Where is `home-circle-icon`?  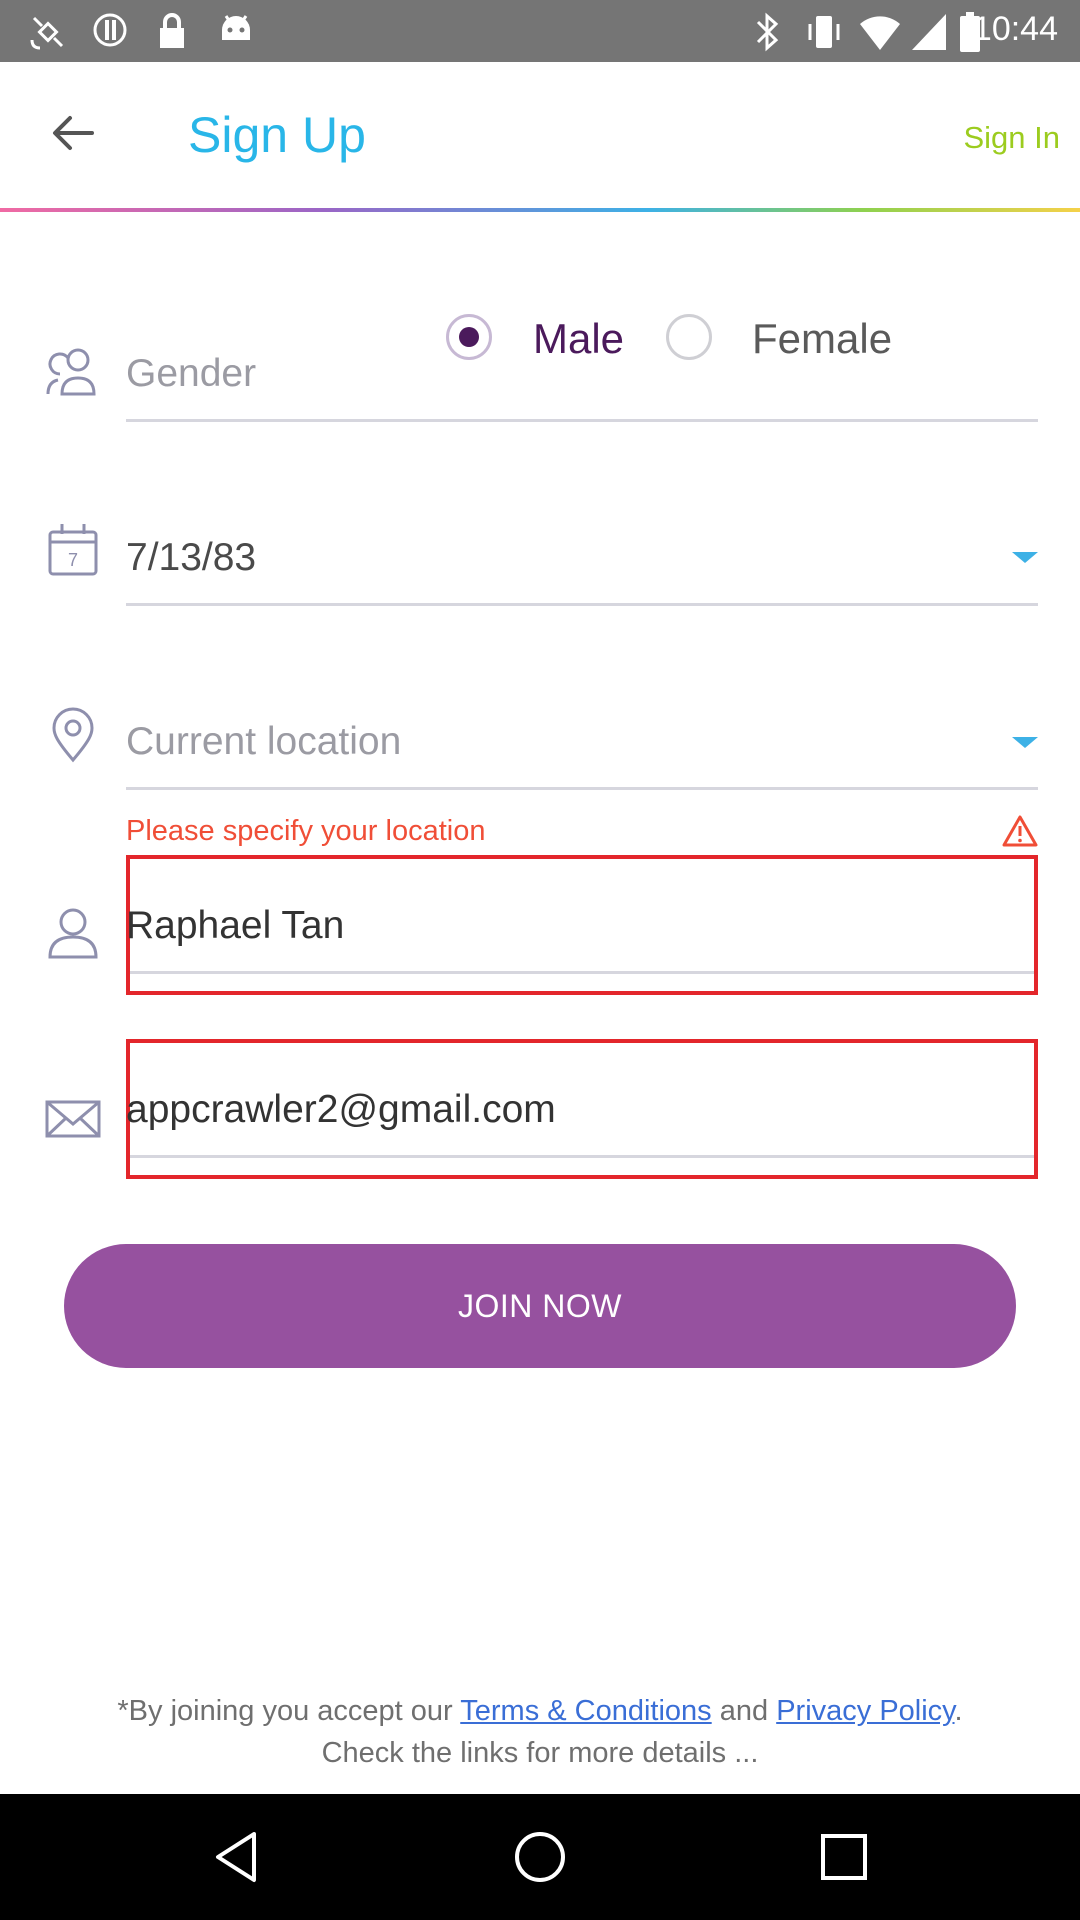
home-circle-icon is located at coordinates (540, 1857).